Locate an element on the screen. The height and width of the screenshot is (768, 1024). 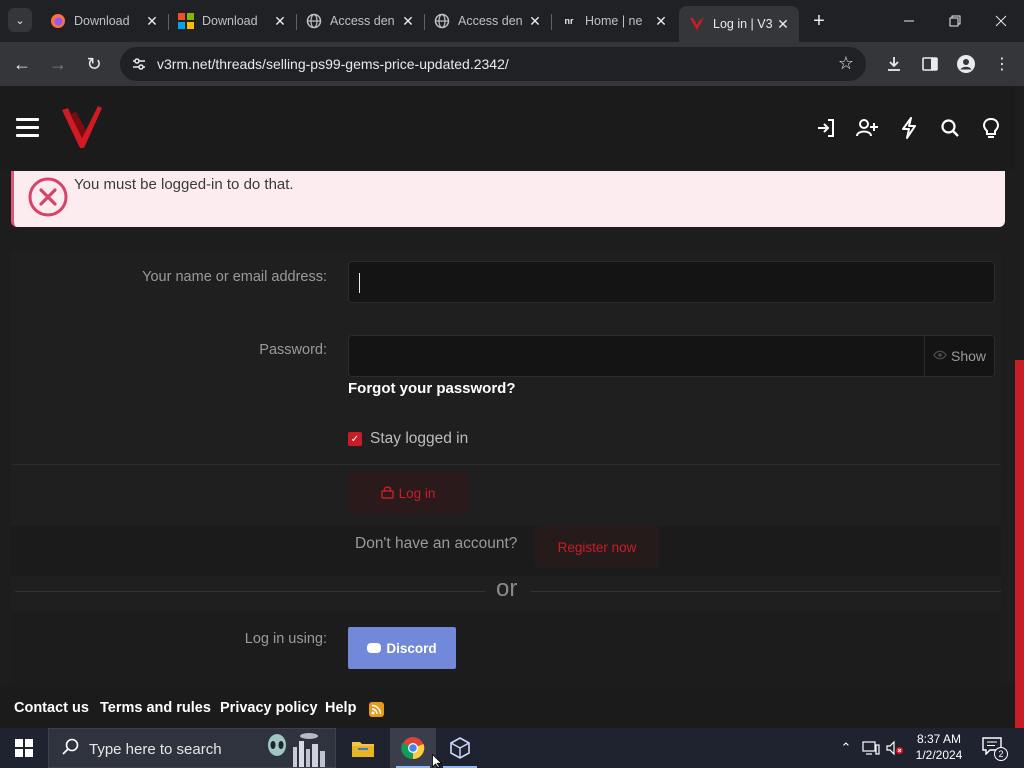
log-in-using-row is located at coordinates (506, 648).